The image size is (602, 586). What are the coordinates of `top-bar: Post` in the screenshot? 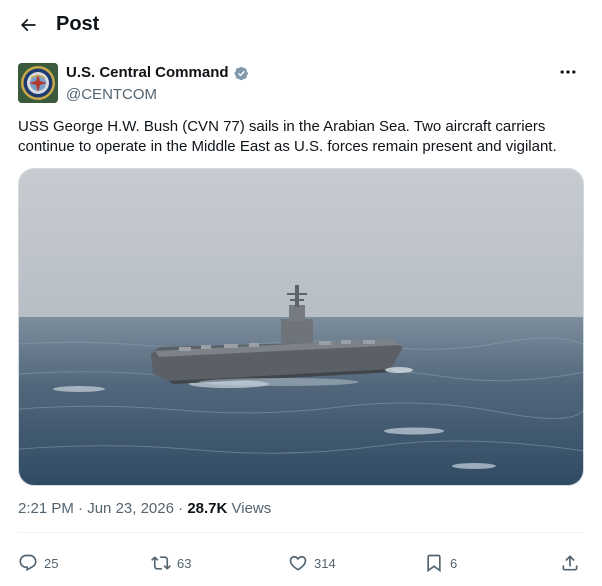 It's located at (301, 26).